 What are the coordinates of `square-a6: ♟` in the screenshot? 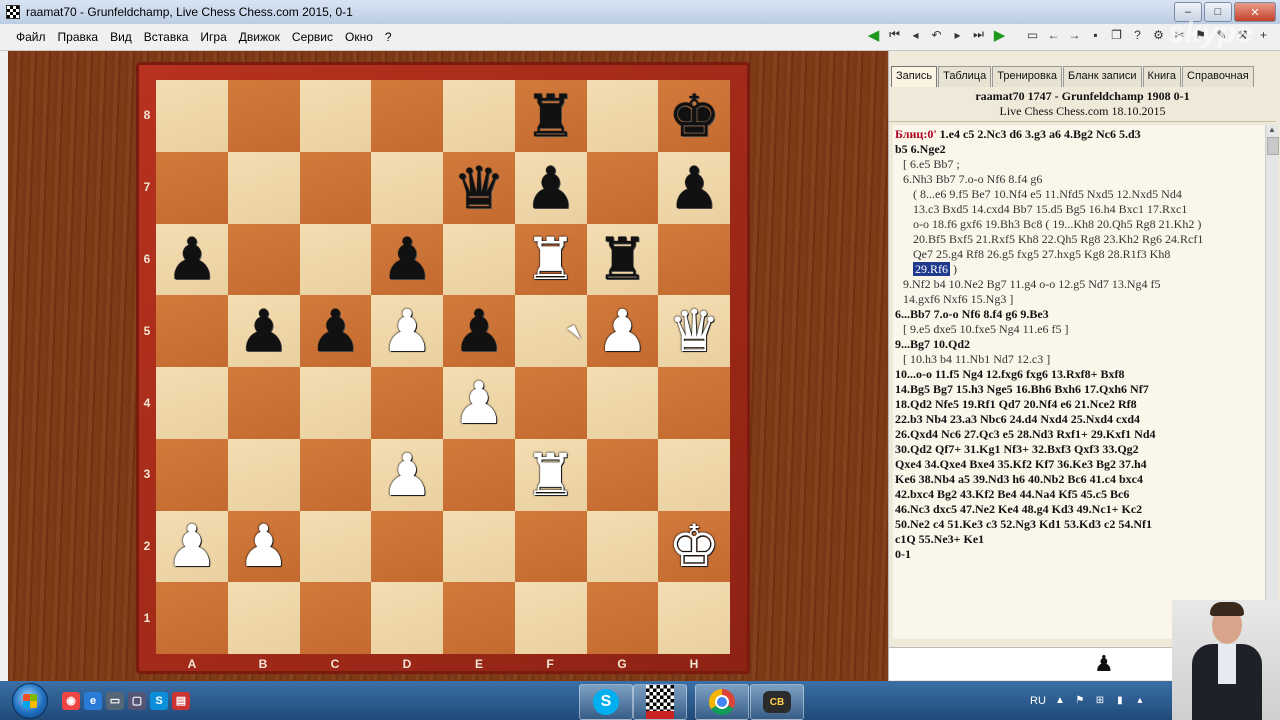 It's located at (192, 259).